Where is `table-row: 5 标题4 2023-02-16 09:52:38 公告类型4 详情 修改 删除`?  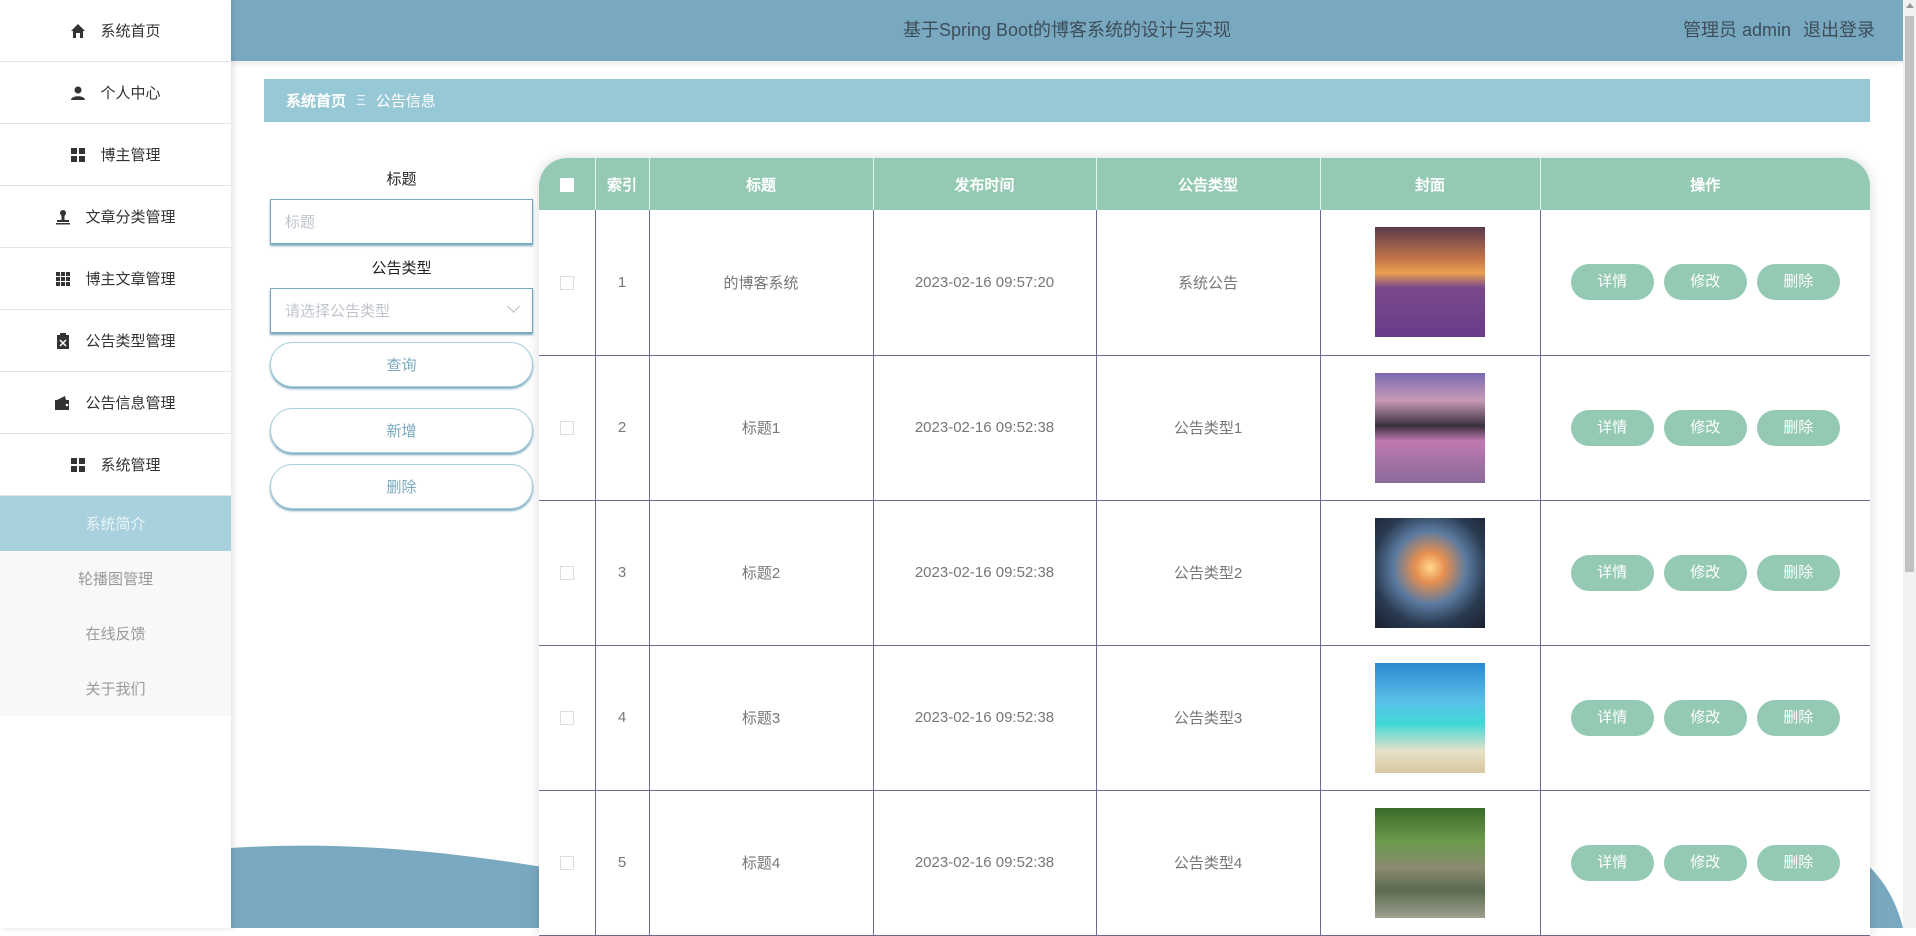 table-row: 5 标题4 2023-02-16 09:52:38 公告类型4 详情 修改 删除 is located at coordinates (1204, 863).